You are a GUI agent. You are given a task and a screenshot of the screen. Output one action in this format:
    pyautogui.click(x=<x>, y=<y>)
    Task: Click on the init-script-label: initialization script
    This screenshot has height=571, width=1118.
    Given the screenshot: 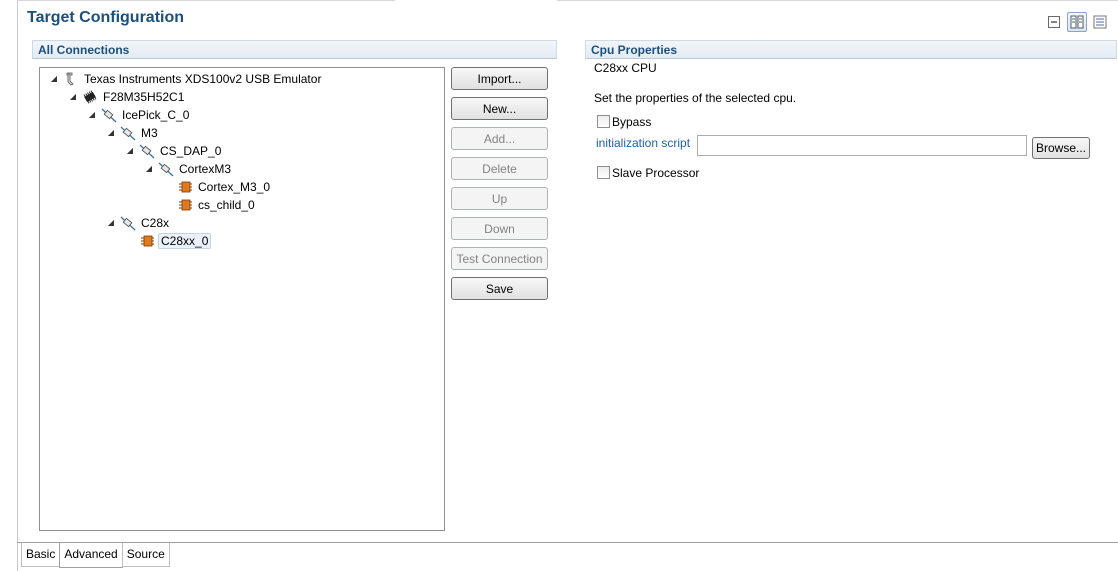 What is the action you would take?
    pyautogui.click(x=643, y=143)
    